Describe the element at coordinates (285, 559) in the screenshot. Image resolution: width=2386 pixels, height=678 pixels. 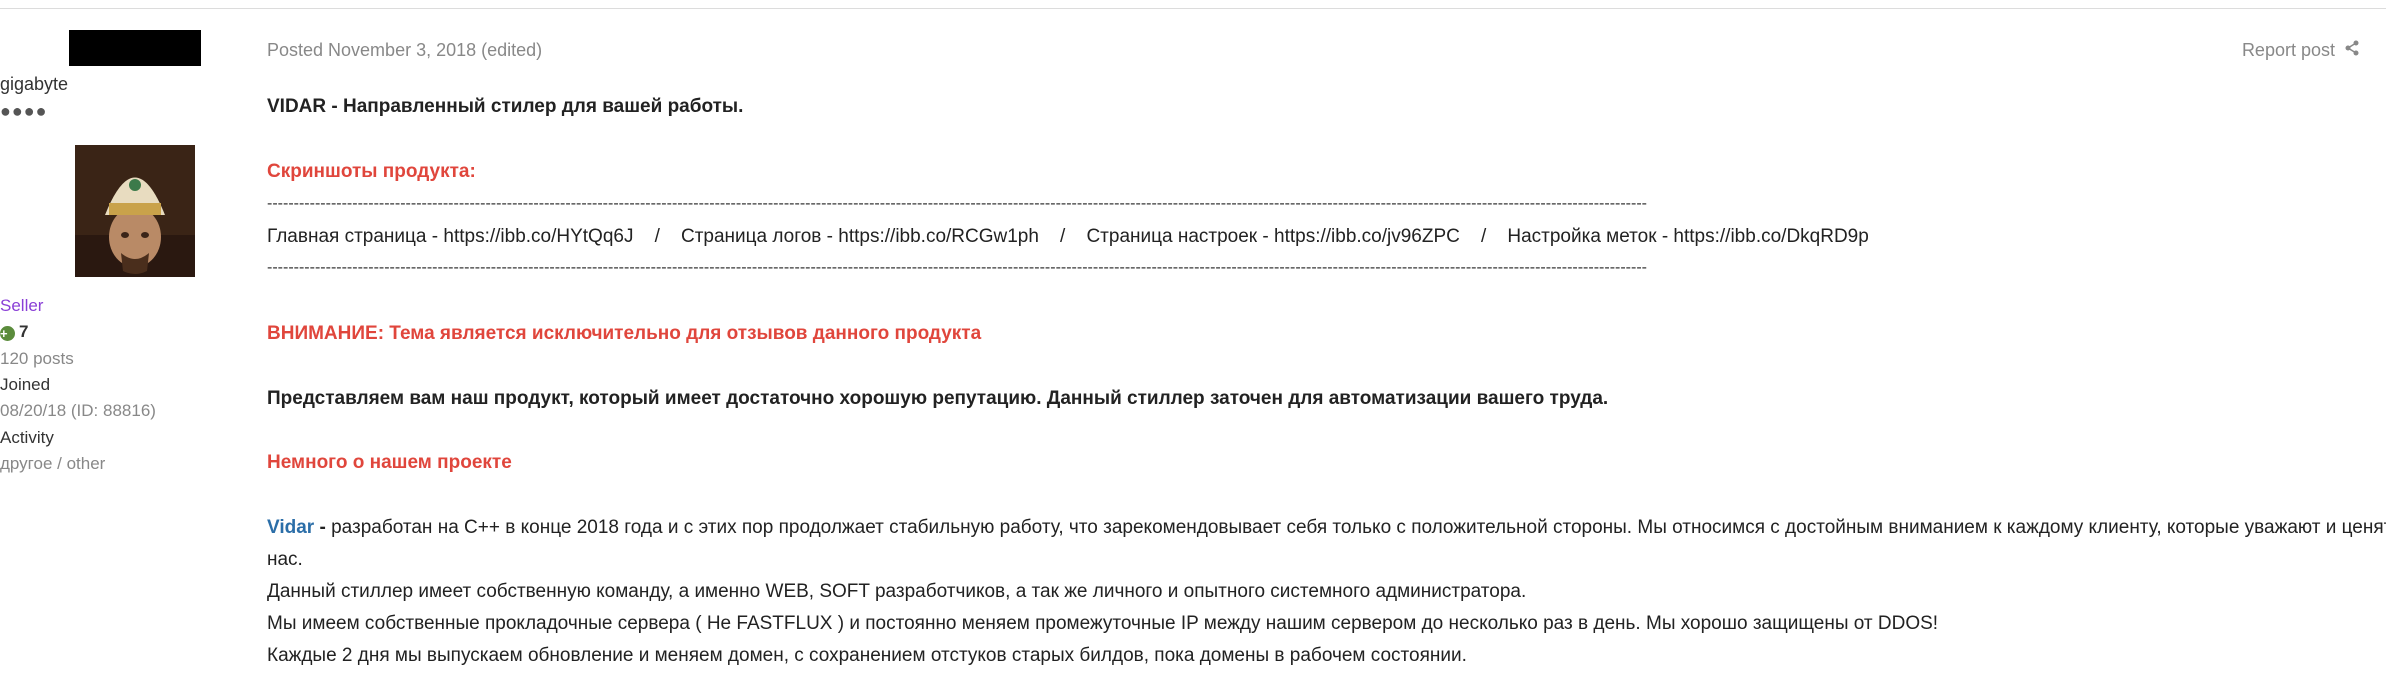
I see `paragraph-1-continuation: нас.` at that location.